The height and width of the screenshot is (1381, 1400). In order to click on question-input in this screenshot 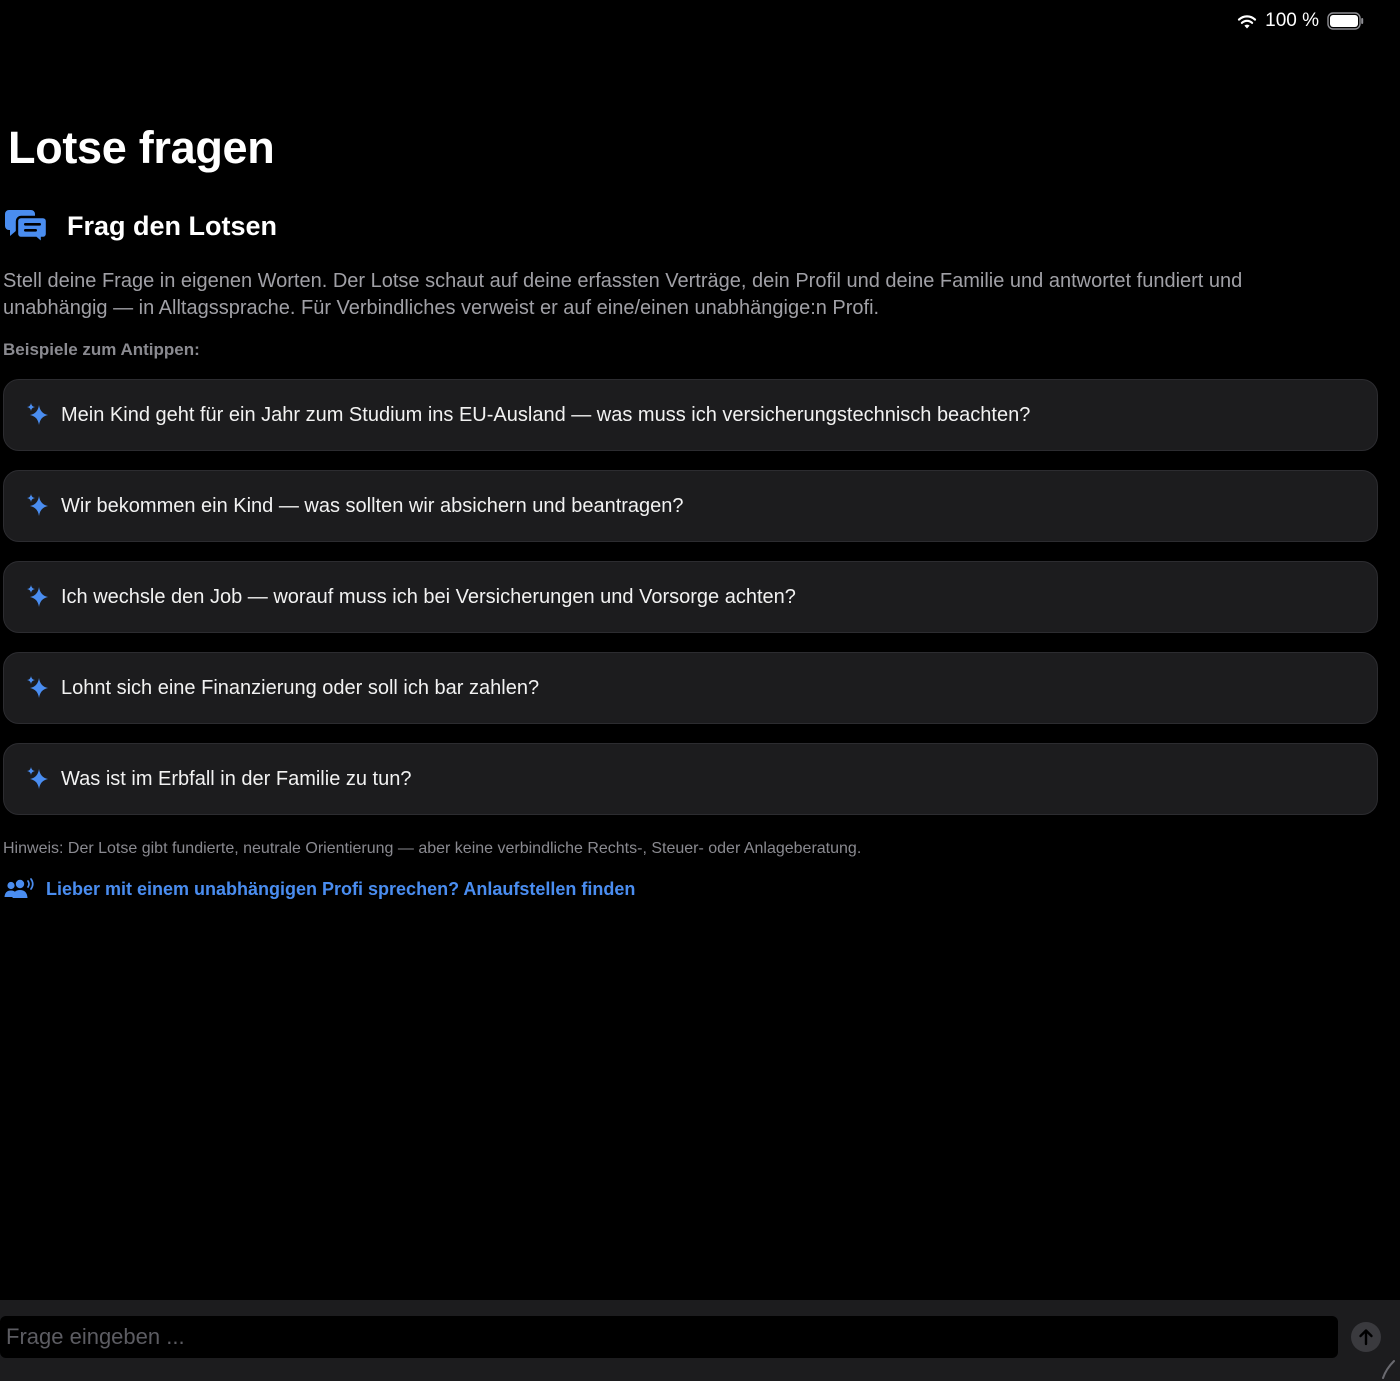, I will do `click(669, 1337)`.